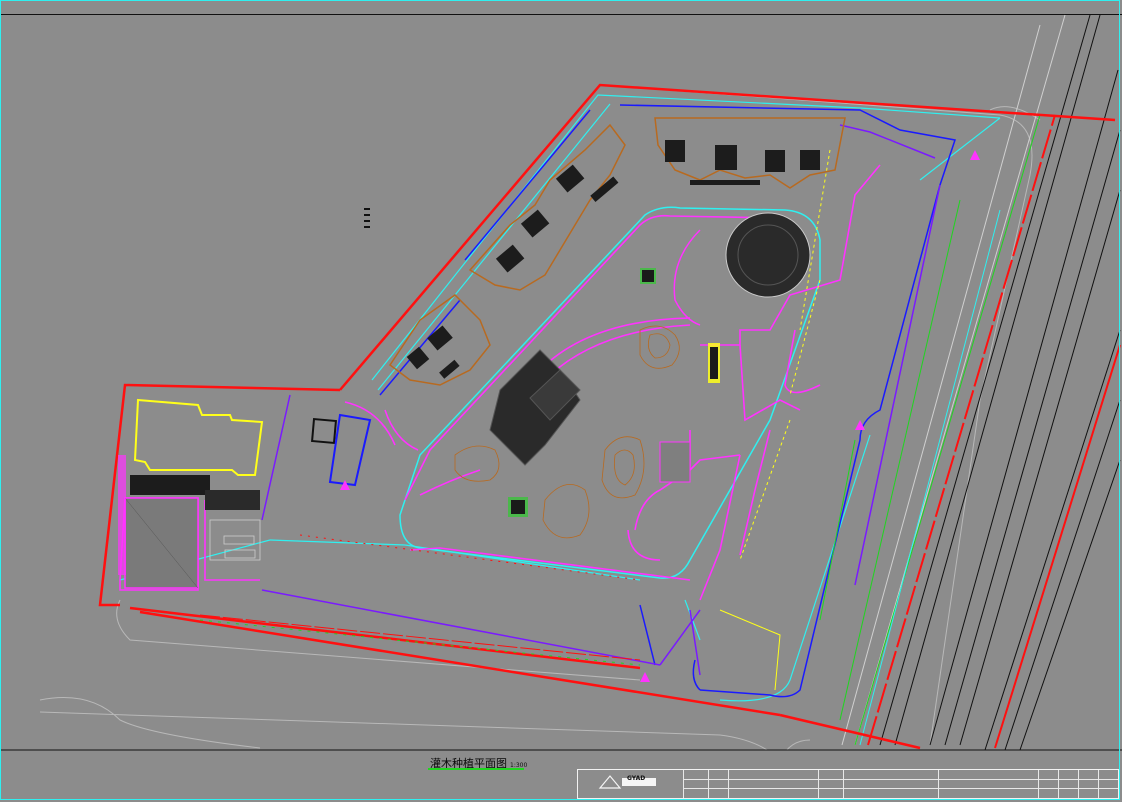  I want to click on logo-text: GYAD, so click(636, 778).